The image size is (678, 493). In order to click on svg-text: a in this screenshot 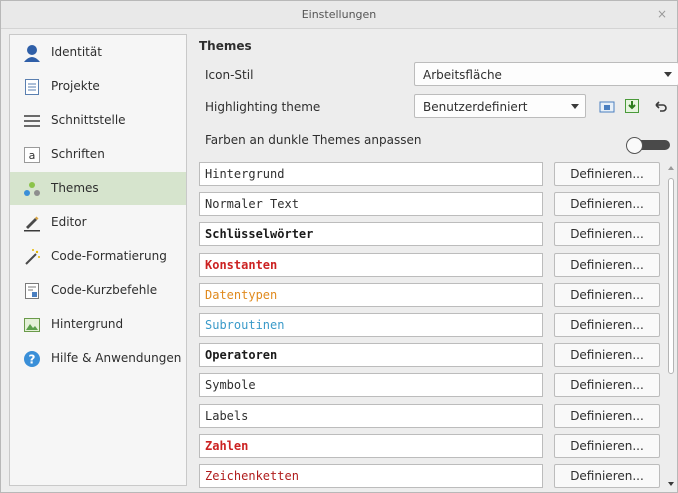, I will do `click(32, 155)`.